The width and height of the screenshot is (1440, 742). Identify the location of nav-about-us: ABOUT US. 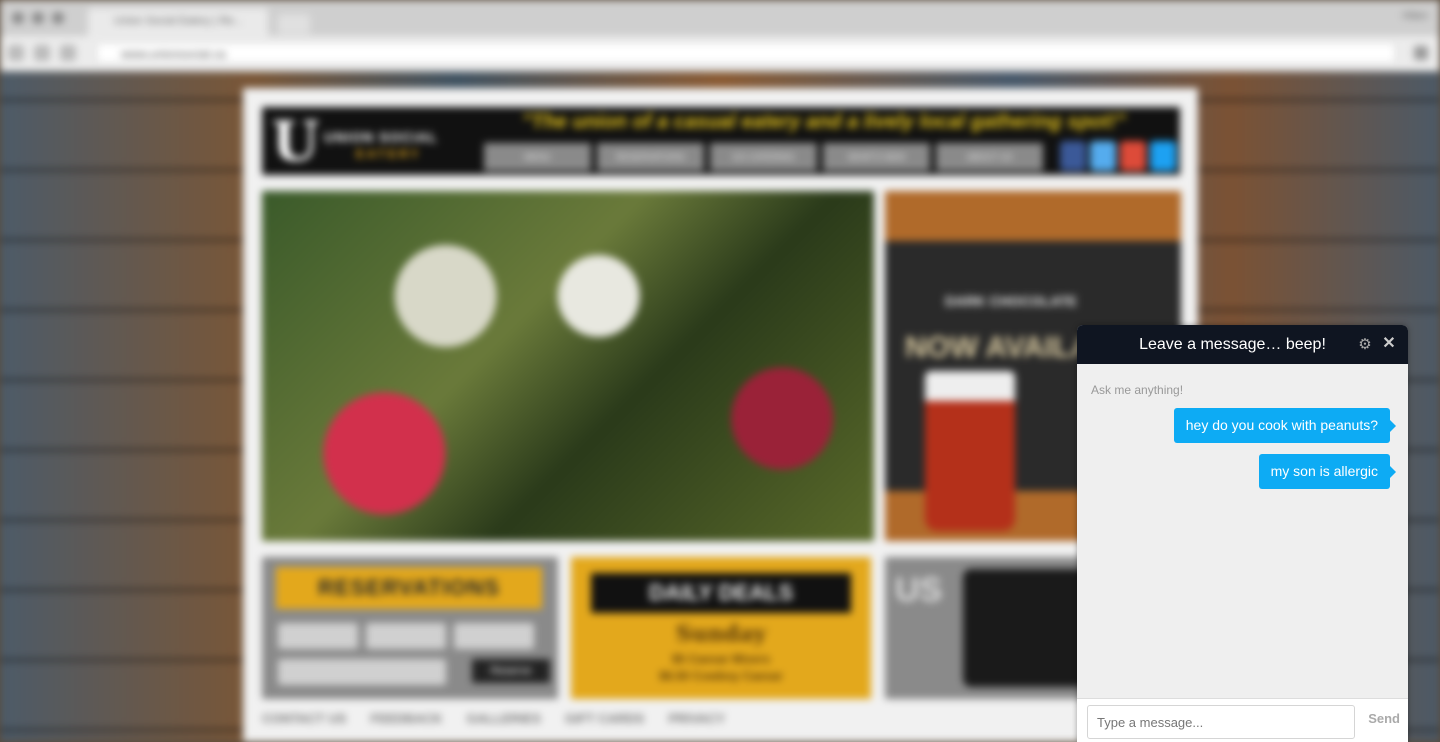
(989, 157).